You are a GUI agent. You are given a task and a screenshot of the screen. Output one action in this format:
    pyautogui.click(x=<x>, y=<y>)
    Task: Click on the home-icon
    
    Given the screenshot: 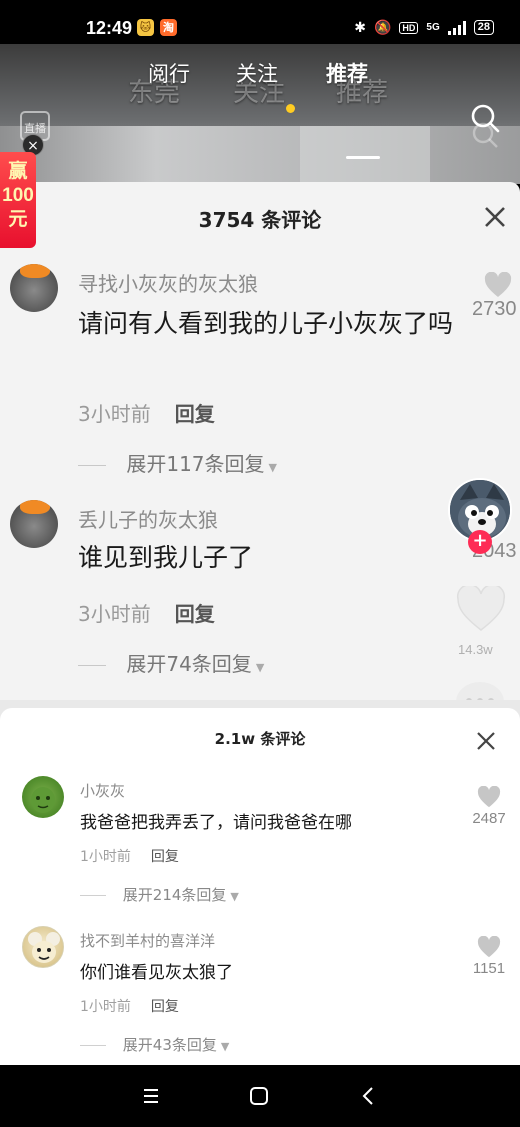 What is the action you would take?
    pyautogui.click(x=259, y=1096)
    